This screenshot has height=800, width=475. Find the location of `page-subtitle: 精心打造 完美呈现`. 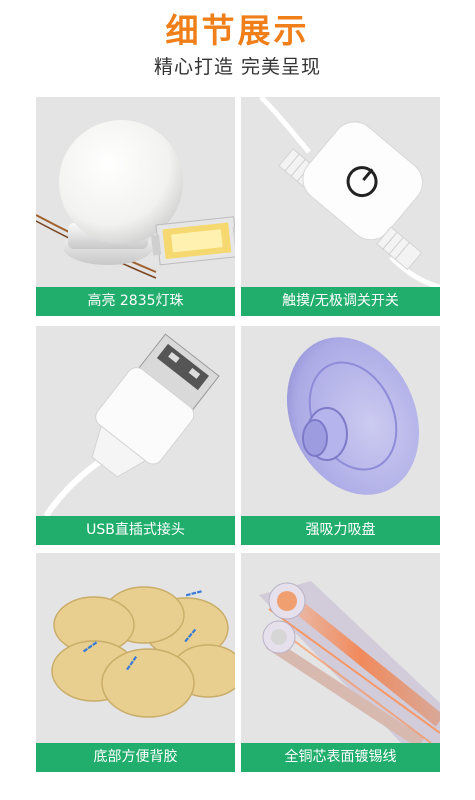

page-subtitle: 精心打造 完美呈现 is located at coordinates (237, 67).